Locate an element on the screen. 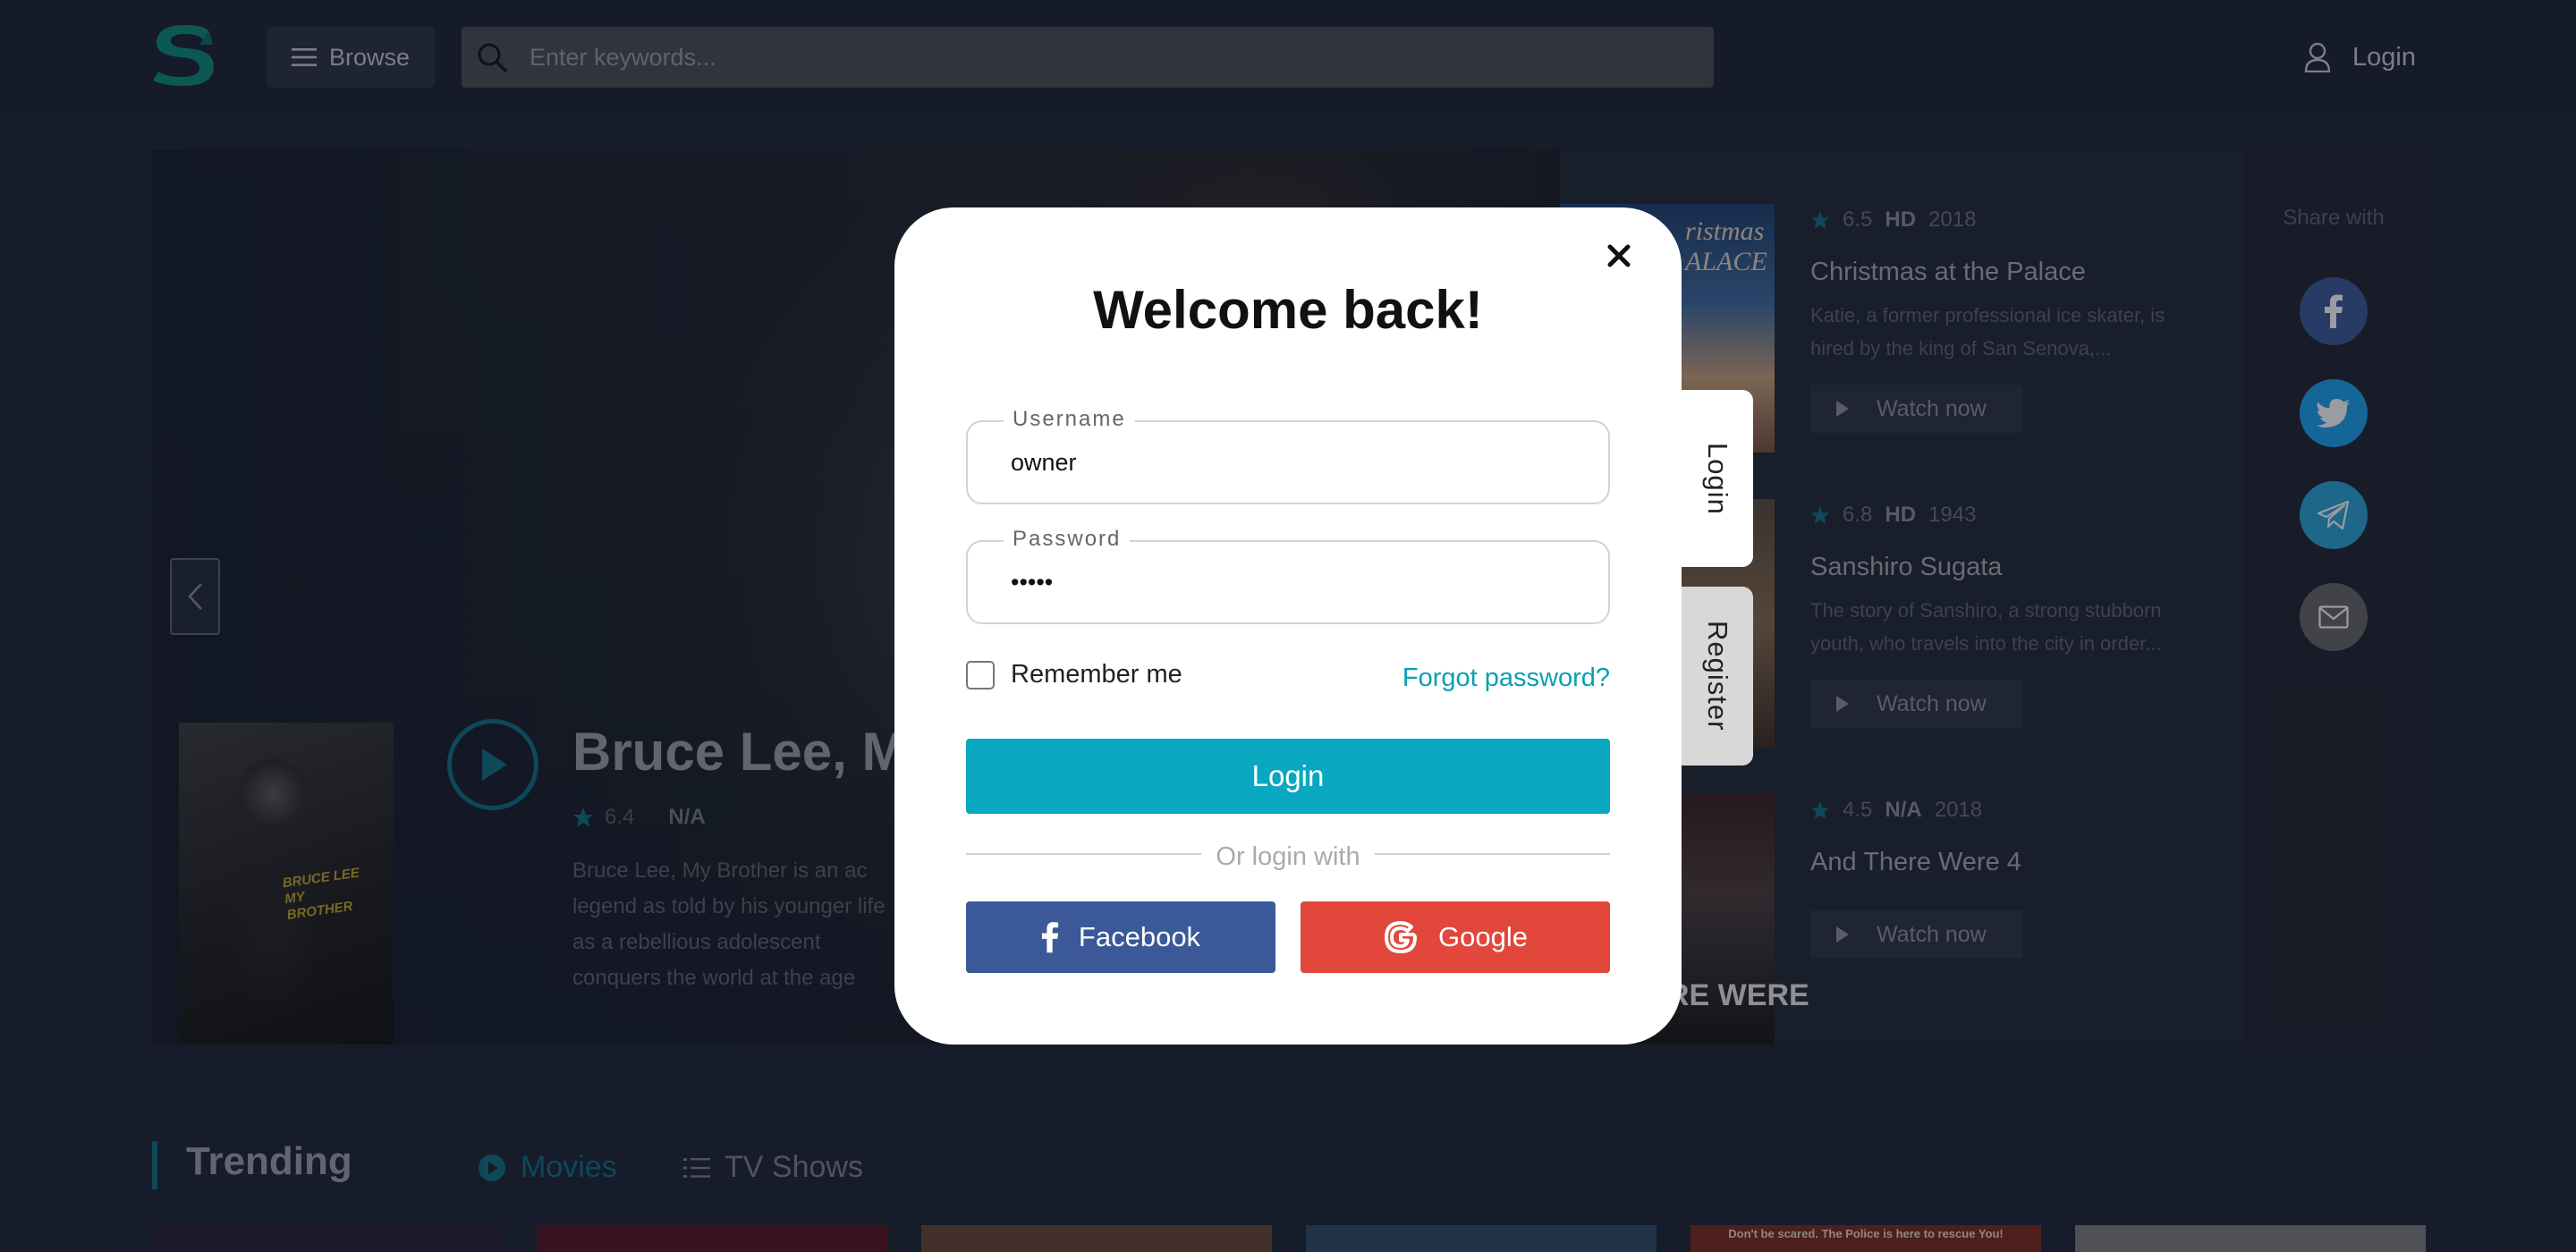 Image resolution: width=2576 pixels, height=1252 pixels. username-field: Username is located at coordinates (1288, 455).